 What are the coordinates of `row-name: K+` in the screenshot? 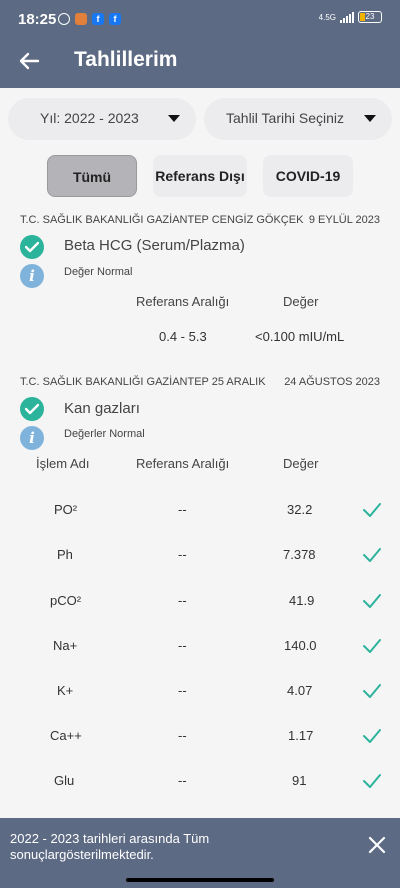 It's located at (65, 690).